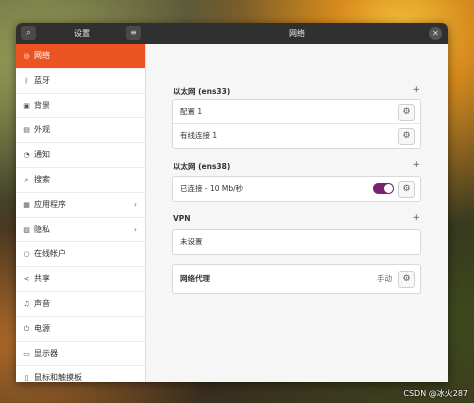 Image resolution: width=474 pixels, height=403 pixels. I want to click on section-title: VPN, so click(182, 218).